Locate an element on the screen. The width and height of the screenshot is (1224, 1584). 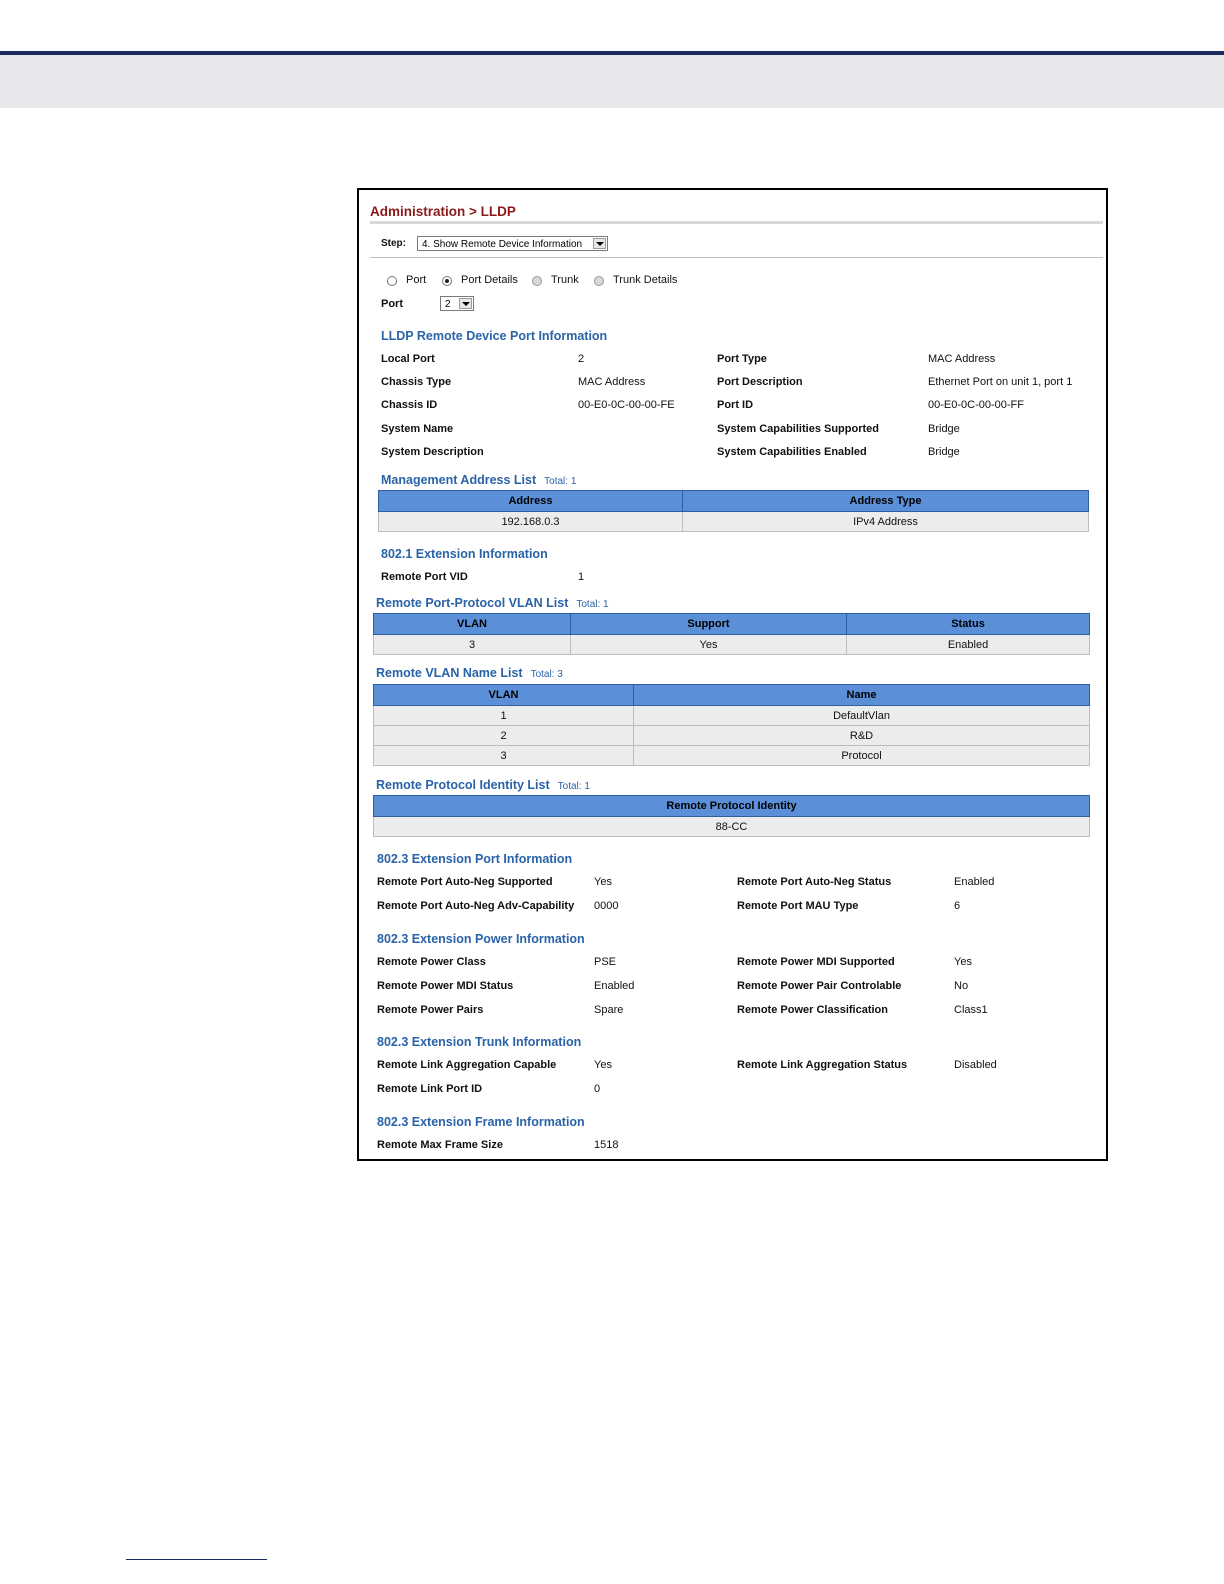
ext-8023-port-title: 802.3 Extension Port Information is located at coordinates (475, 859).